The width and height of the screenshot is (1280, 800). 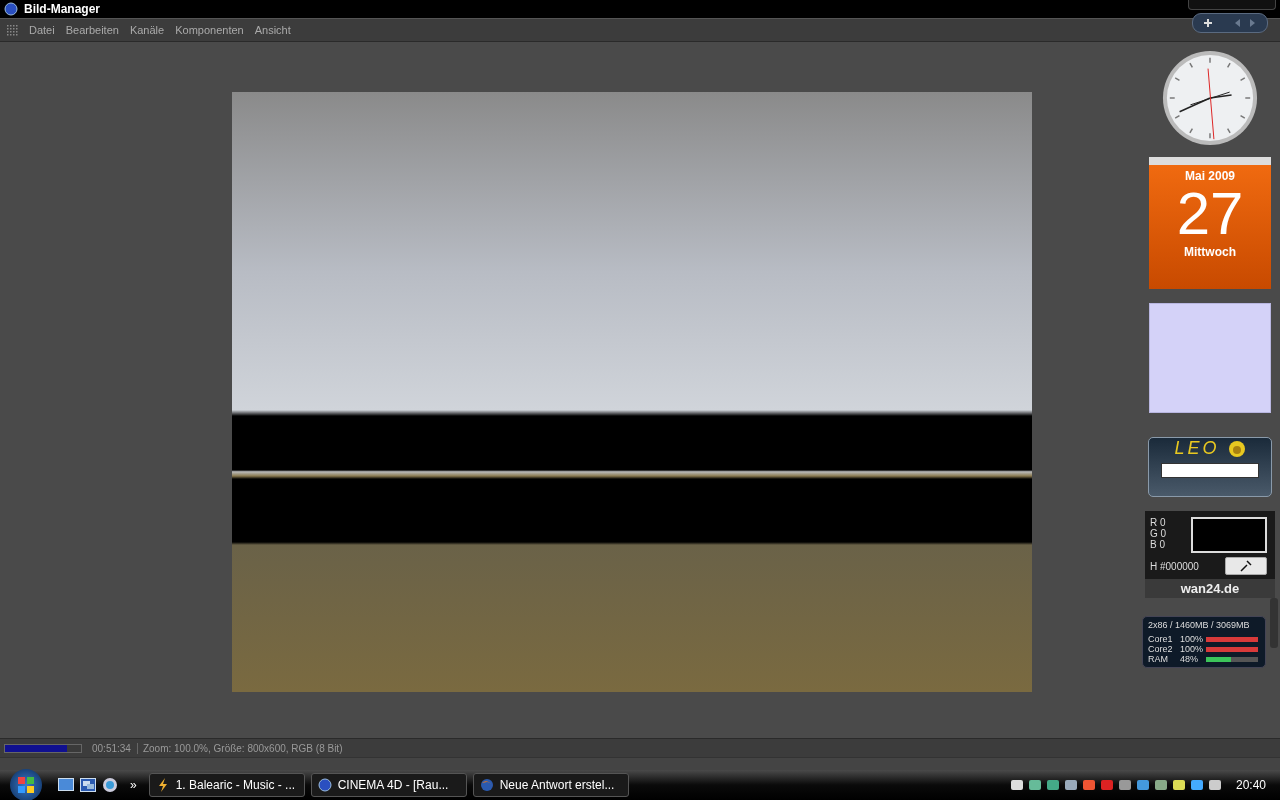 I want to click on calendar-month: Mai 2009, so click(x=1209, y=176).